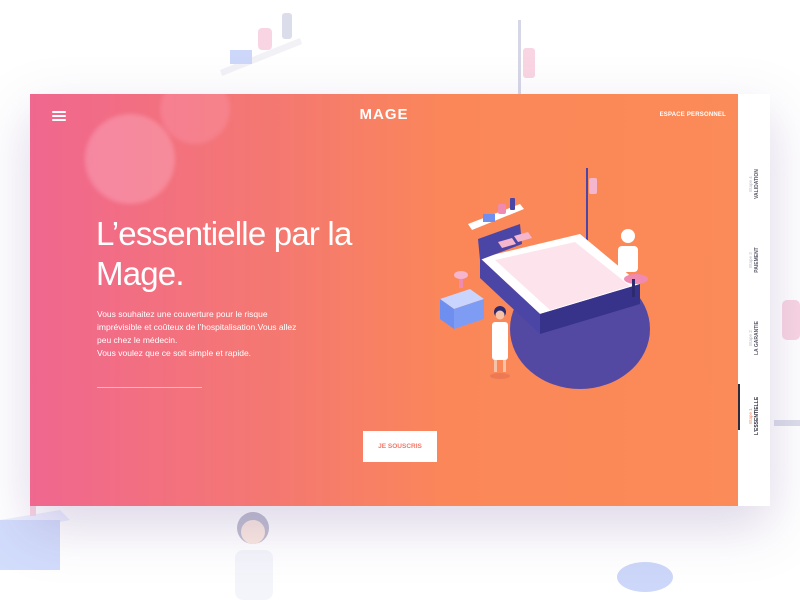 The width and height of the screenshot is (800, 600). Describe the element at coordinates (35, 535) in the screenshot. I see `background-nightstand-illustration` at that location.